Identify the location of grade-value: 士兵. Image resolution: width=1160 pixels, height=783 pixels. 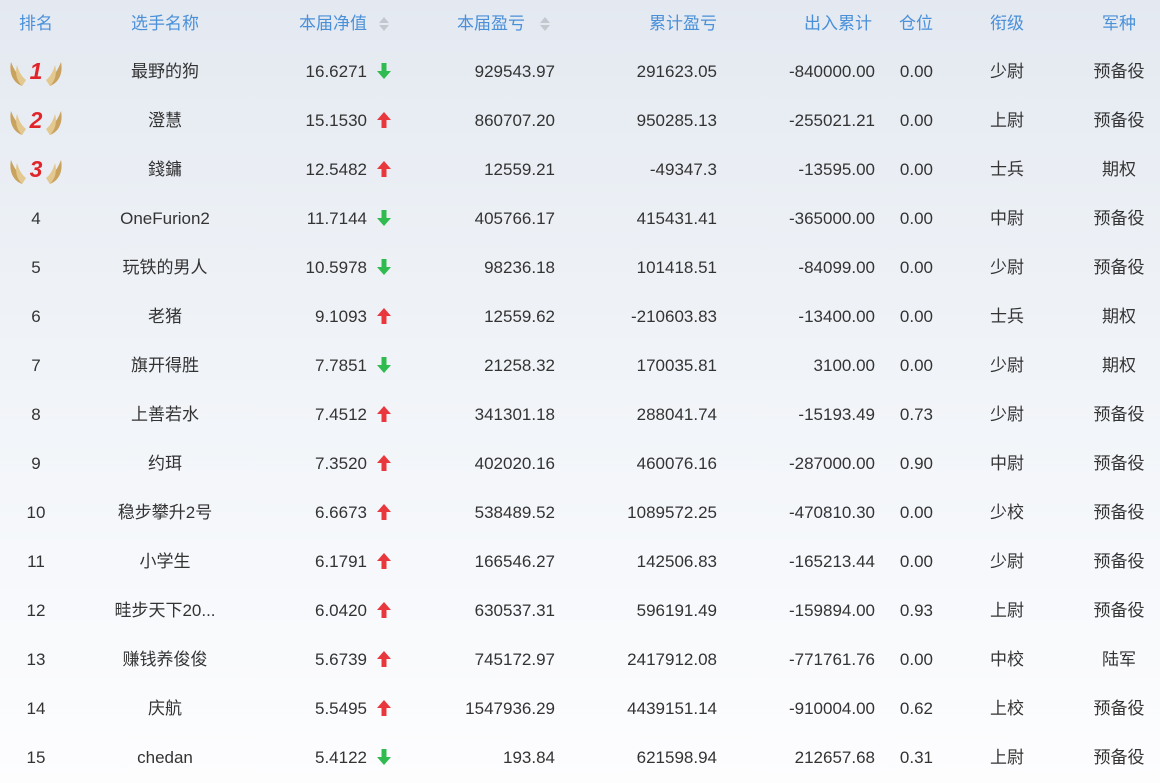
(1007, 169).